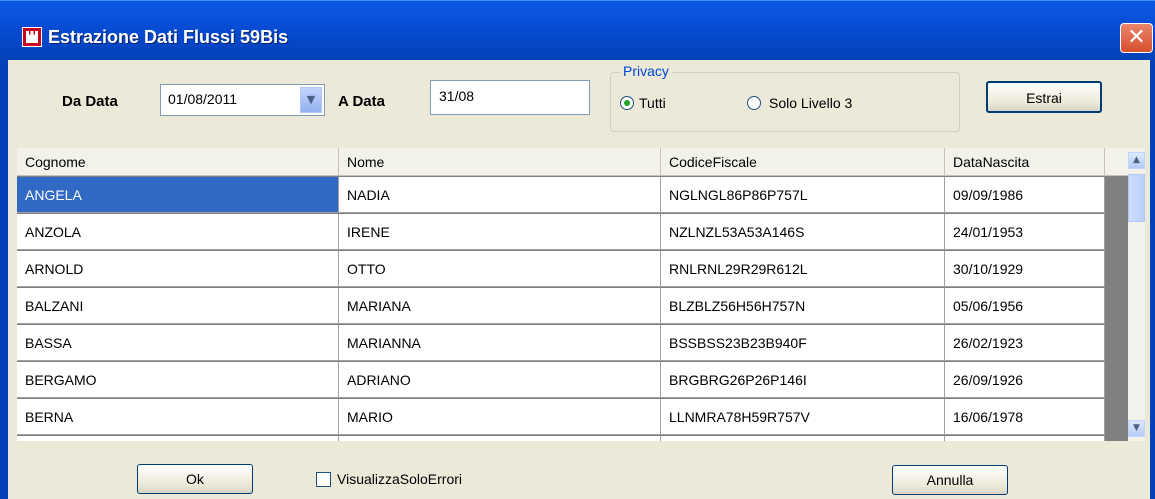  I want to click on table-cell: ANGELA, so click(178, 195).